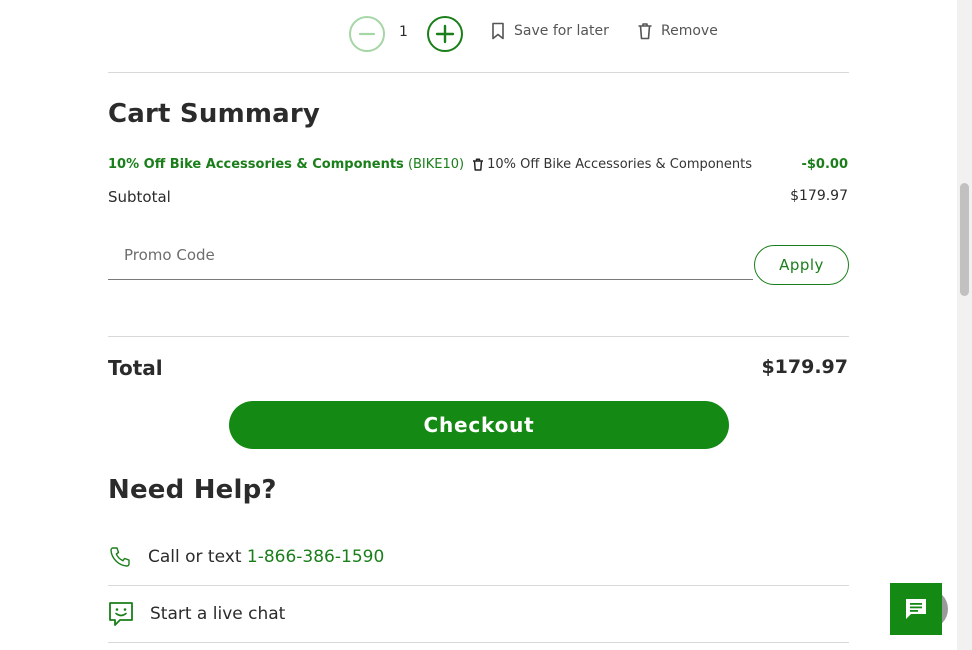  Describe the element at coordinates (403, 32) in the screenshot. I see `quantity-value: 1` at that location.